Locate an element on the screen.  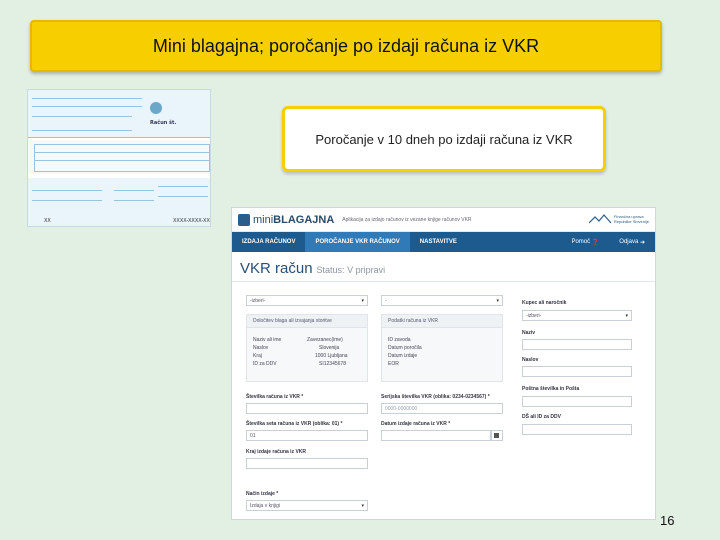
seller-value: SI12345678 is located at coordinates (332, 364).